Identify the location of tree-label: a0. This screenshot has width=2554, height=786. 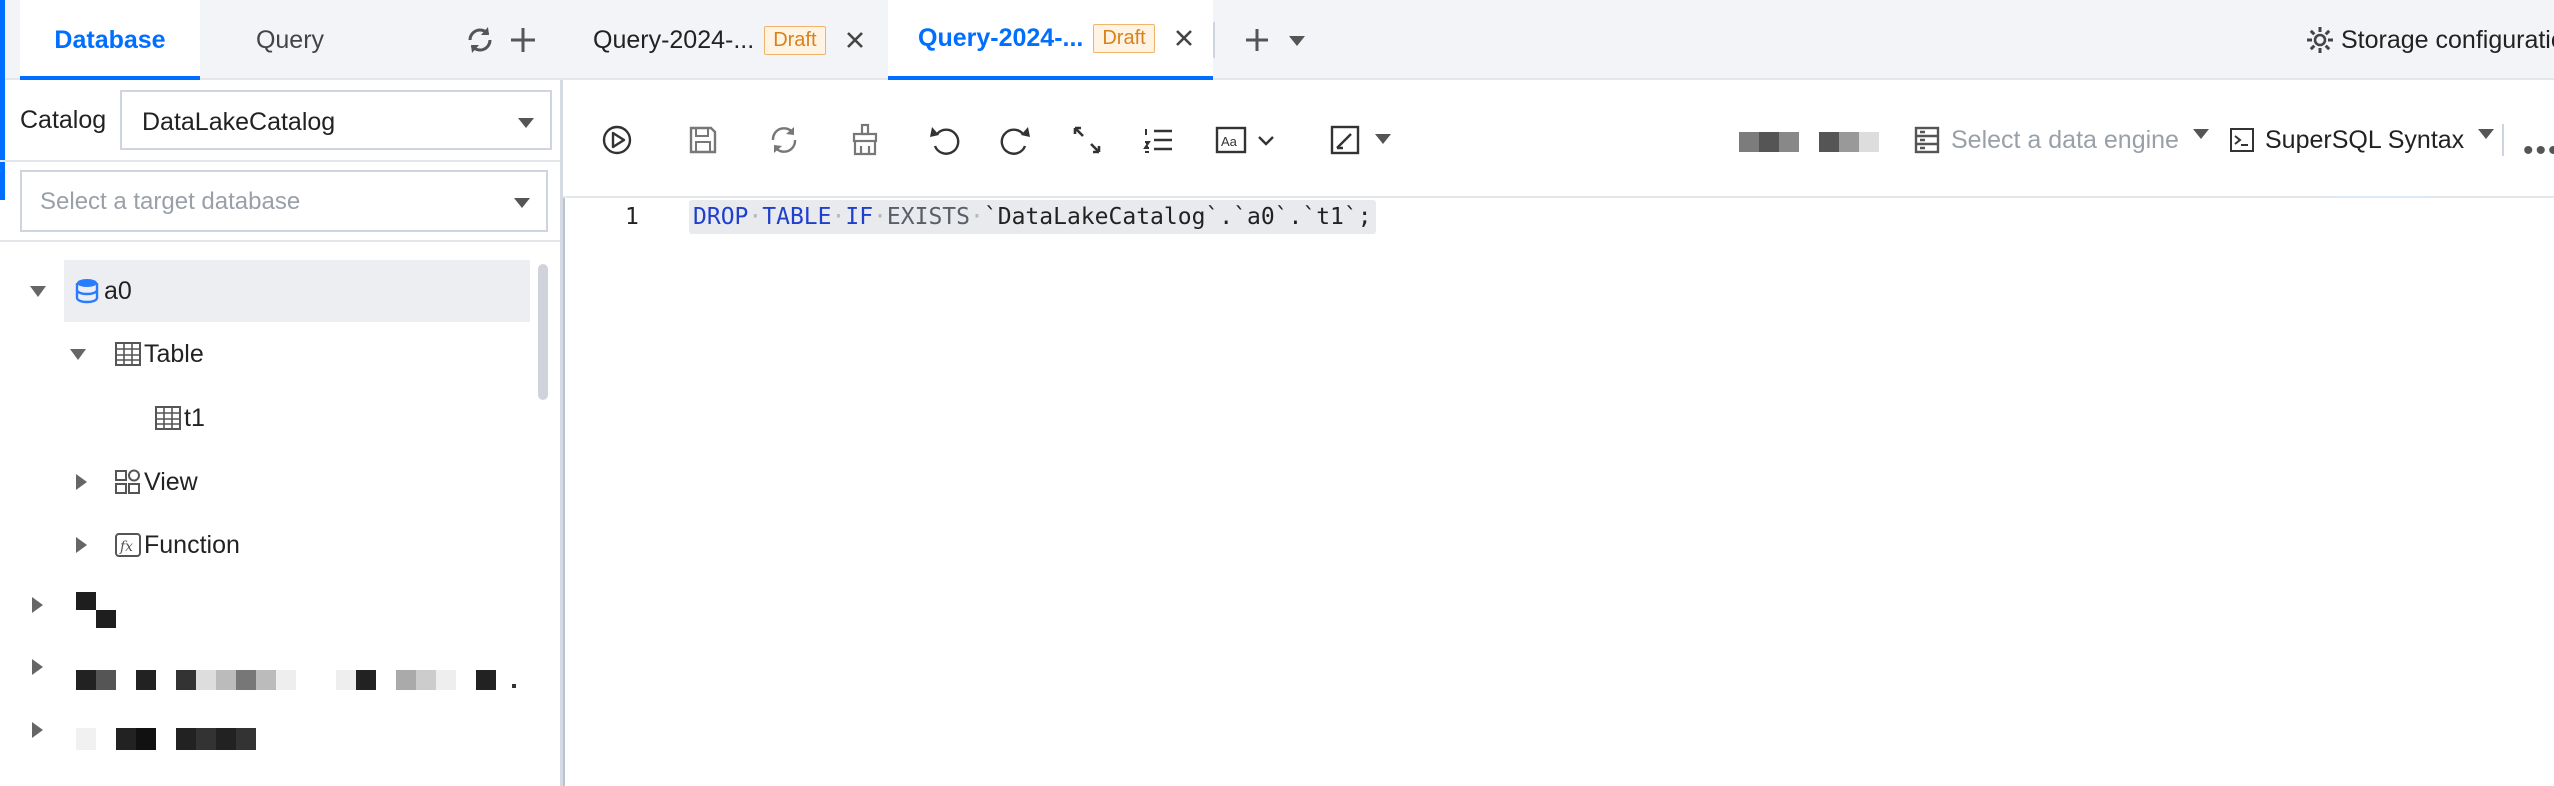
(118, 290).